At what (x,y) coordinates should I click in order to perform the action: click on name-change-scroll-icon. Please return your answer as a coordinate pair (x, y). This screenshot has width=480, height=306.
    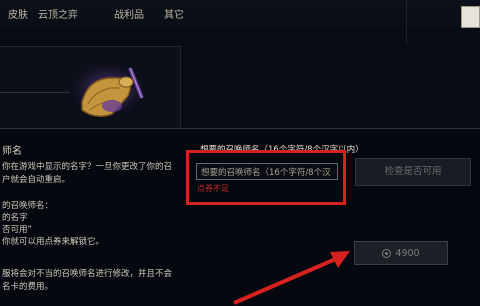
    Looking at the image, I should click on (108, 90).